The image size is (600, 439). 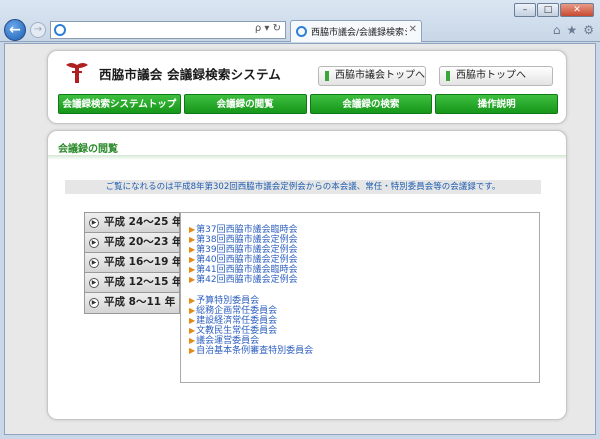 I want to click on settings-gear-icon: ⚙, so click(x=588, y=30).